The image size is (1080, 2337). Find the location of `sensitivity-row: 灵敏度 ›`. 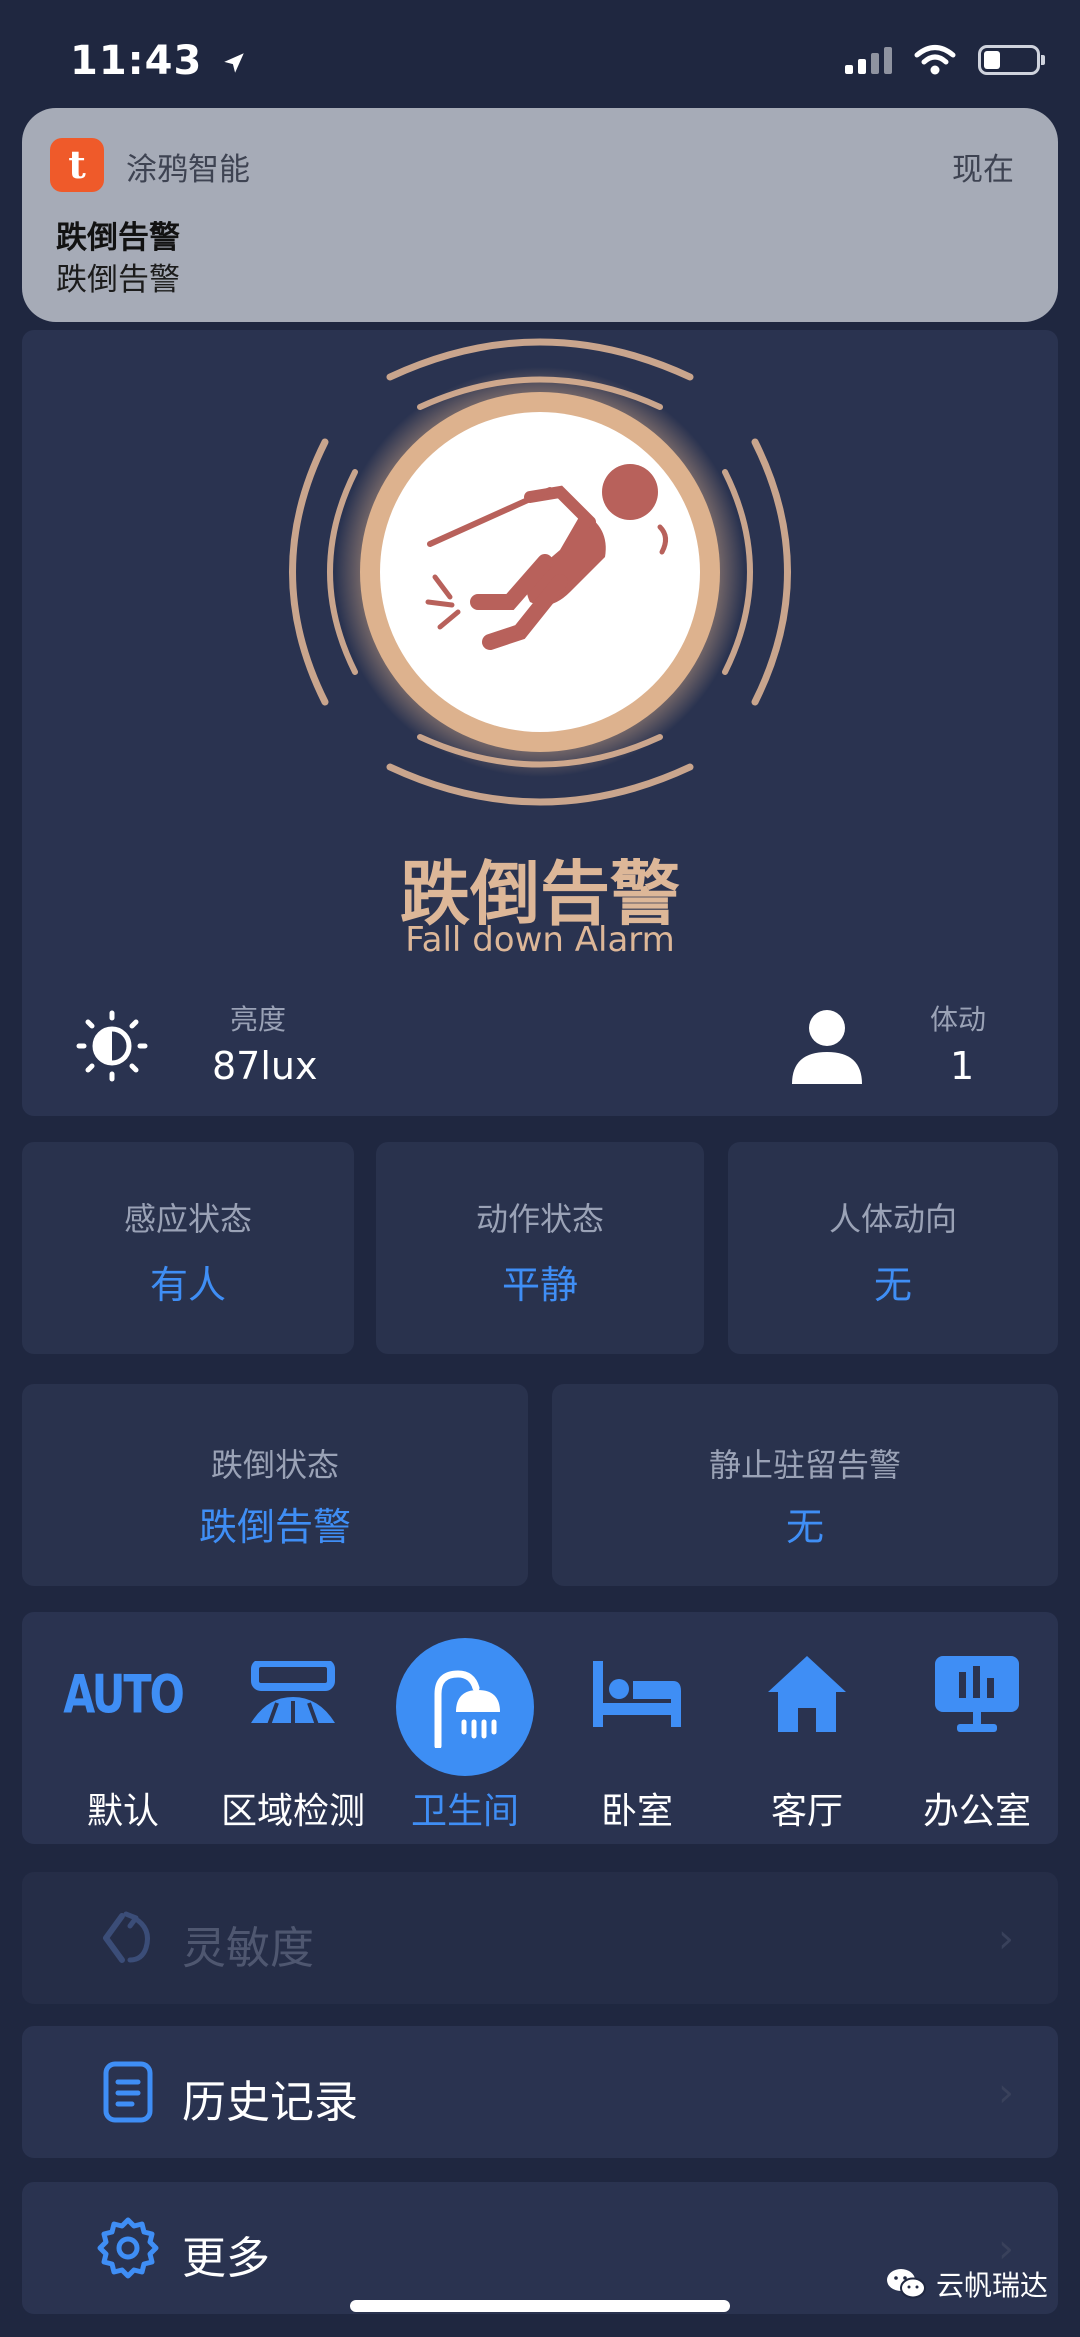

sensitivity-row: 灵敏度 › is located at coordinates (540, 1938).